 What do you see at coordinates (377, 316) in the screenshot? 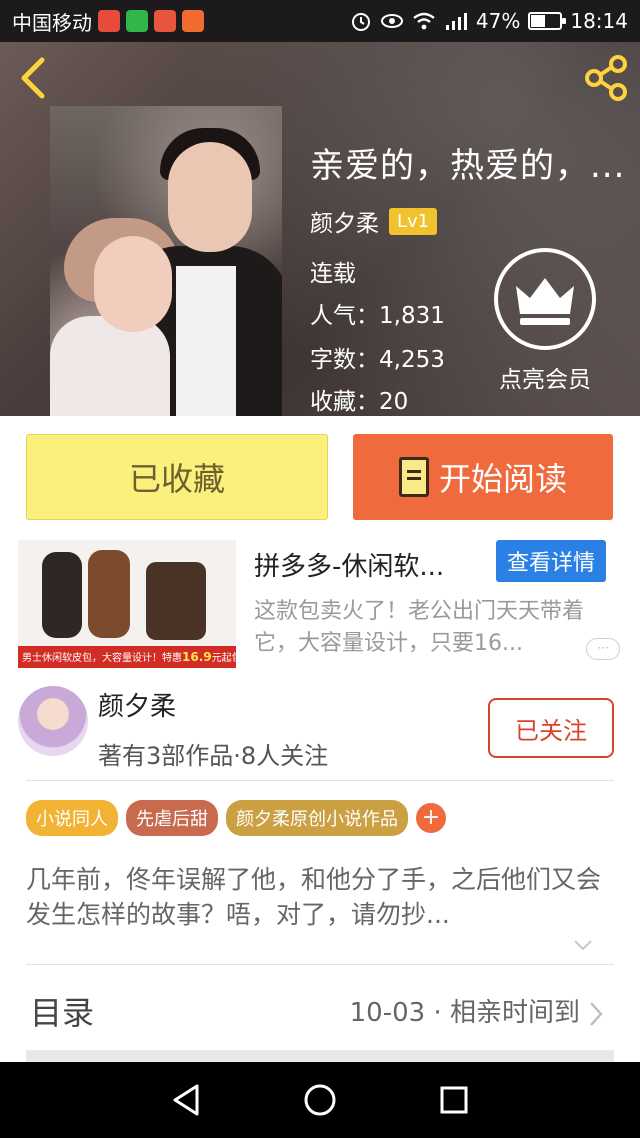
I see `book-popularity: 人气：1,831` at bounding box center [377, 316].